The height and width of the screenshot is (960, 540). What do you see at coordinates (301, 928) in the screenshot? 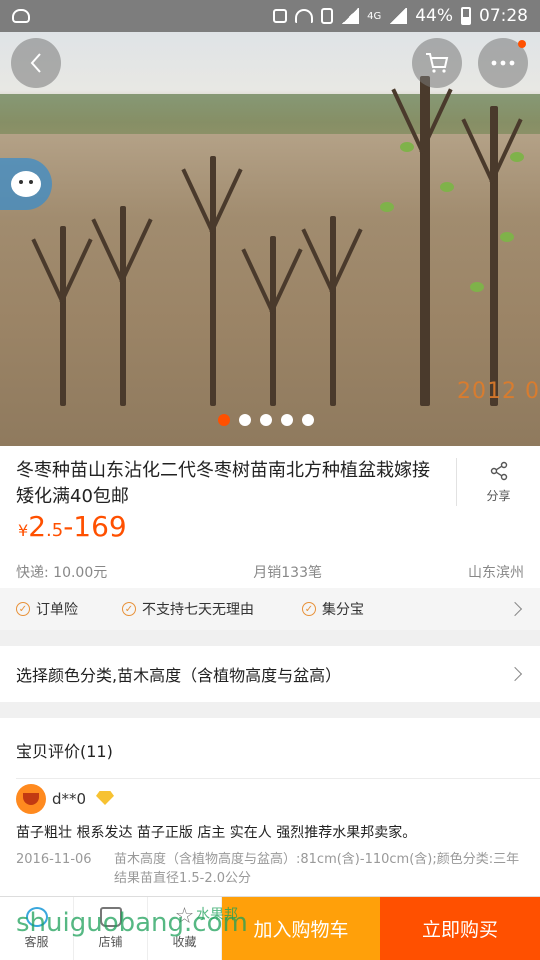
I see `add-to-cart-button: 加入购物车` at bounding box center [301, 928].